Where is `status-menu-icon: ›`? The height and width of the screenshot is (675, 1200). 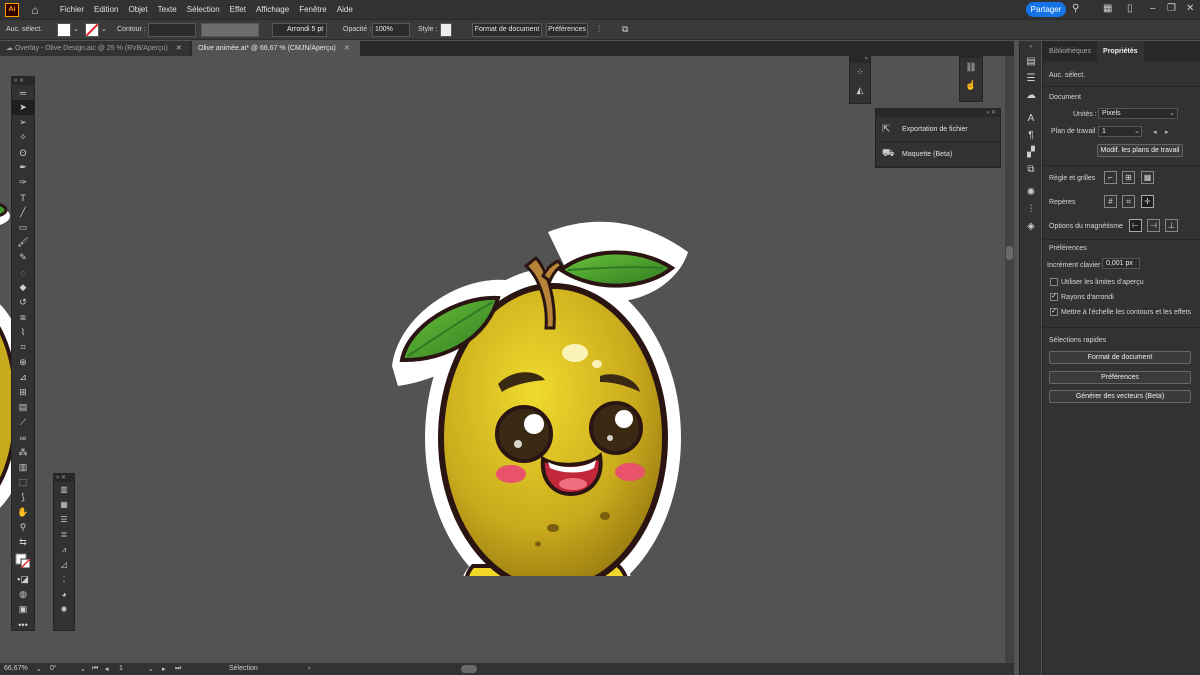 status-menu-icon: › is located at coordinates (309, 668).